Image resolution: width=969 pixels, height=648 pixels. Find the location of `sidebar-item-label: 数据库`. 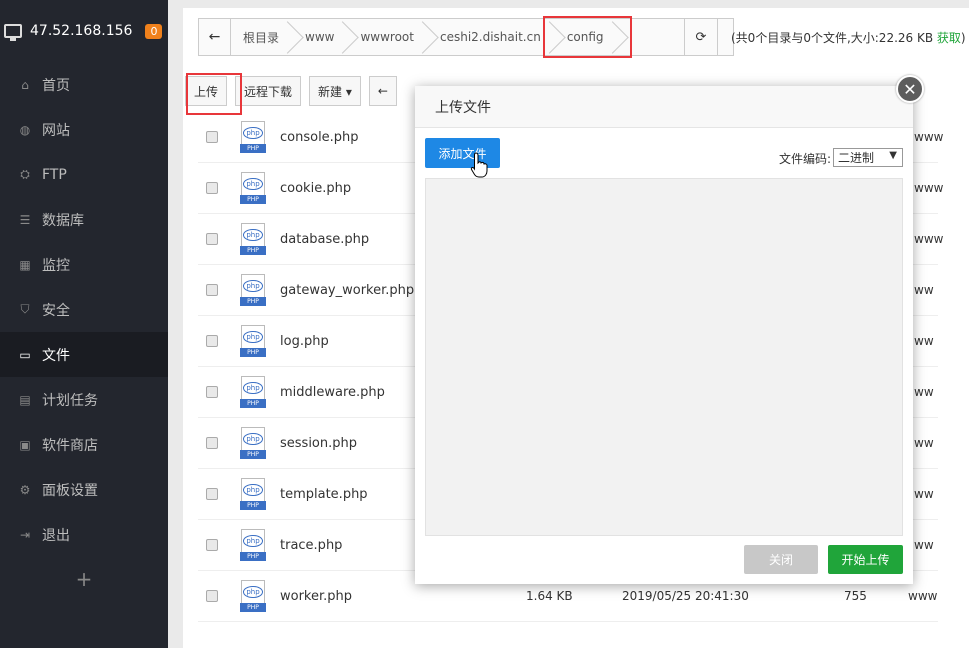

sidebar-item-label: 数据库 is located at coordinates (63, 220).